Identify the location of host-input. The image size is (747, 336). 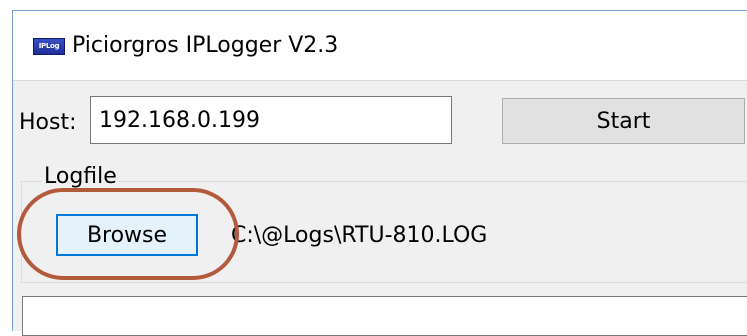
(271, 120).